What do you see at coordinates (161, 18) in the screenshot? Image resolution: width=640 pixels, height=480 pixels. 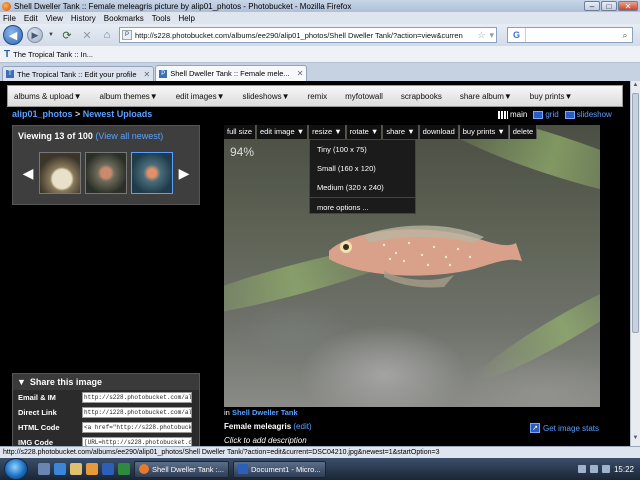 I see `menu-tools: Tools` at bounding box center [161, 18].